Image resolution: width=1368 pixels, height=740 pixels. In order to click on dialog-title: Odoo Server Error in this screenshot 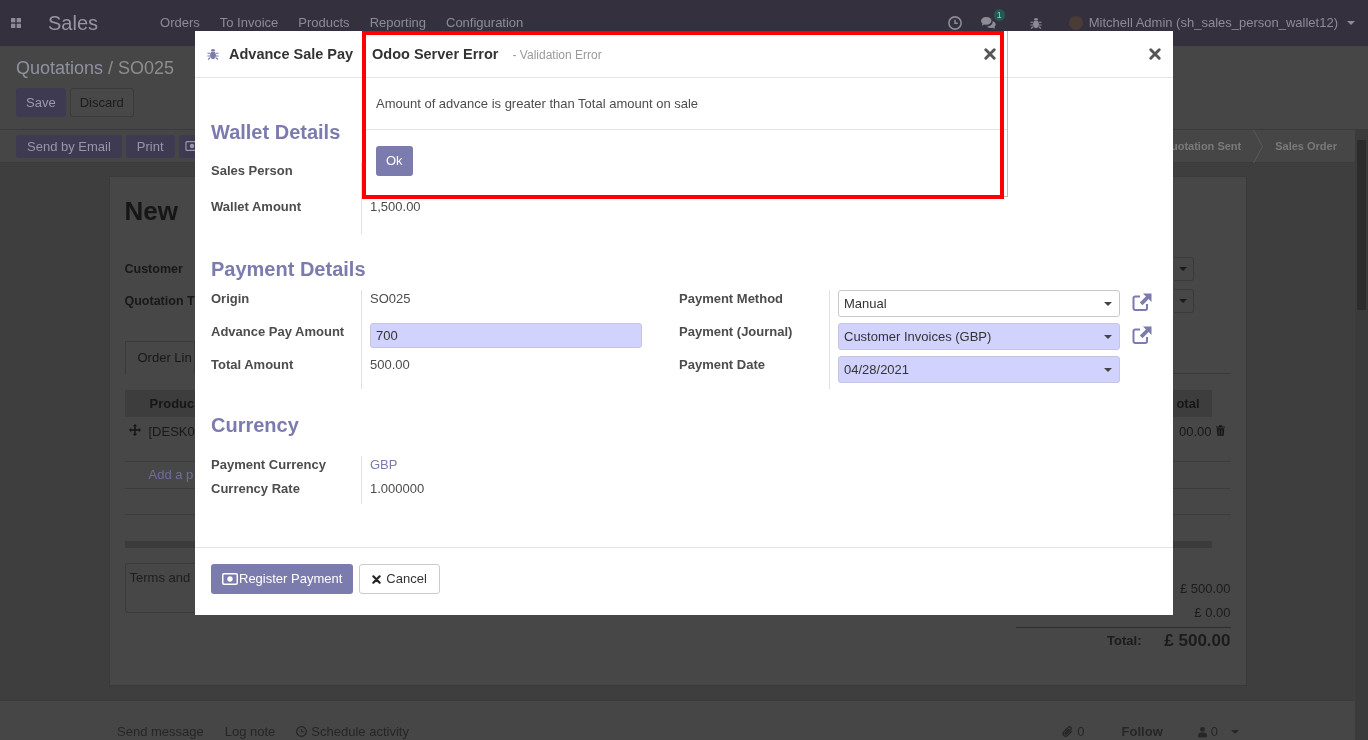, I will do `click(435, 54)`.